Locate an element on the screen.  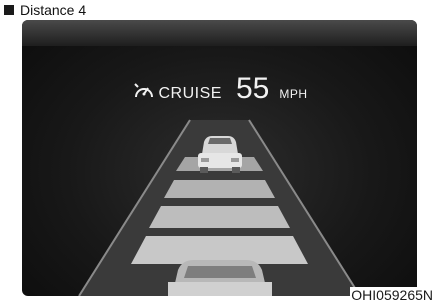
lead-vehicle-icon is located at coordinates (220, 154).